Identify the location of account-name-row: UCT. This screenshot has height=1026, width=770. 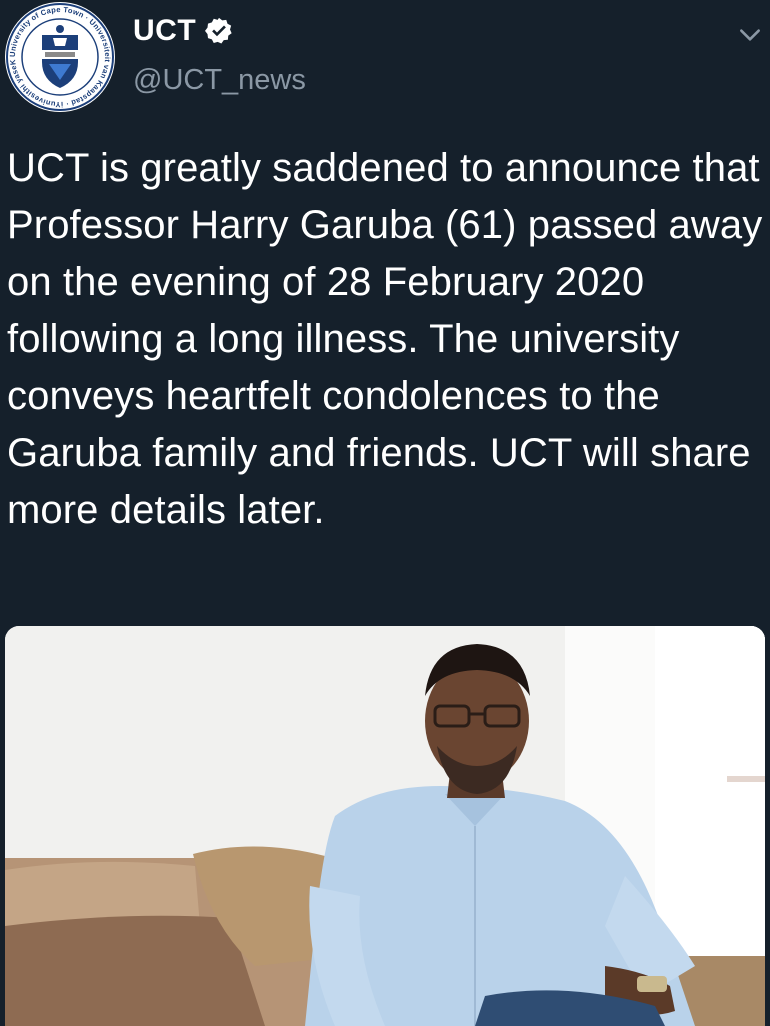
(183, 31).